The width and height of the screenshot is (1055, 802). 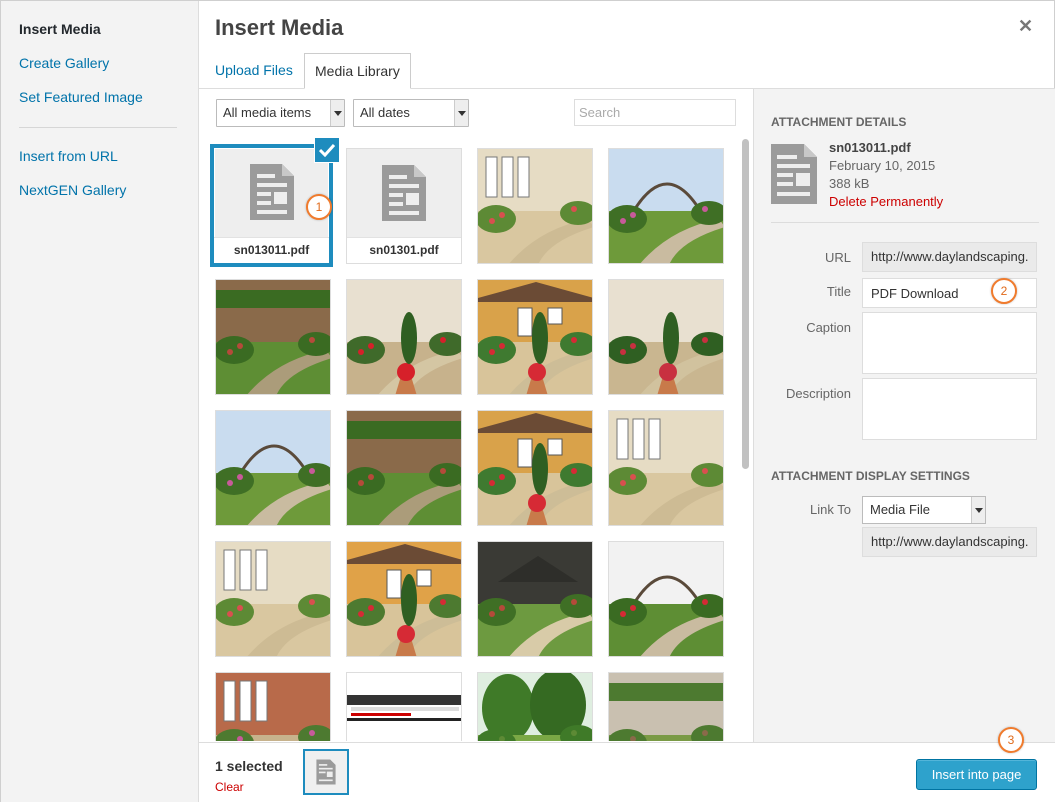 I want to click on sidebar-item-insert-from-url: Insert from URL, so click(x=68, y=156).